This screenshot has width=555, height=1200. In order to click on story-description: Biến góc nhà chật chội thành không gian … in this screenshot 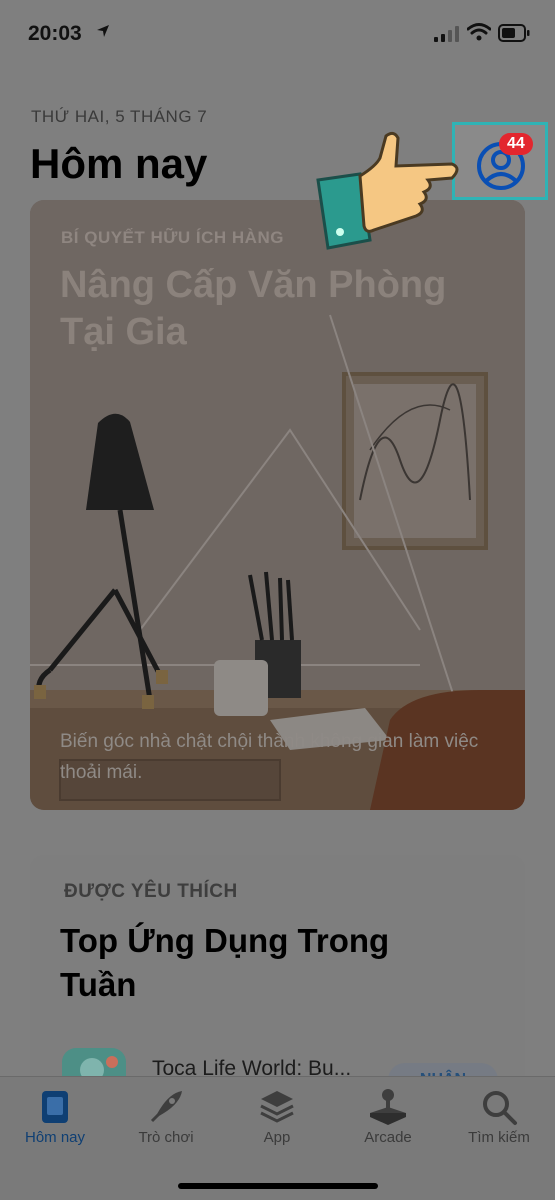, I will do `click(269, 757)`.